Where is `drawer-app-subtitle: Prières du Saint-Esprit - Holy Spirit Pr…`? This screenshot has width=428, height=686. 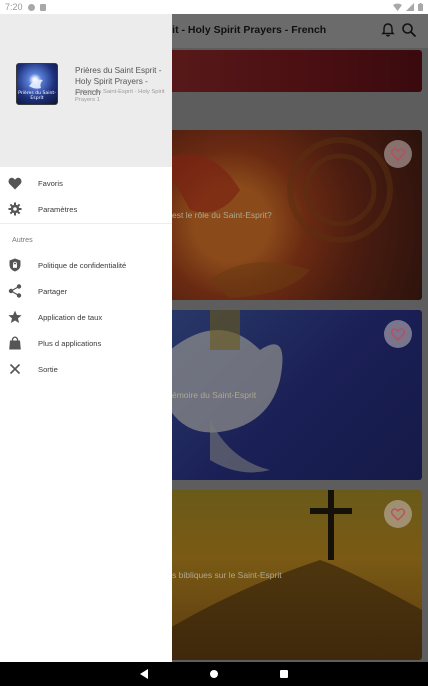 drawer-app-subtitle: Prières du Saint-Esprit - Holy Spirit Pr… is located at coordinates (120, 96).